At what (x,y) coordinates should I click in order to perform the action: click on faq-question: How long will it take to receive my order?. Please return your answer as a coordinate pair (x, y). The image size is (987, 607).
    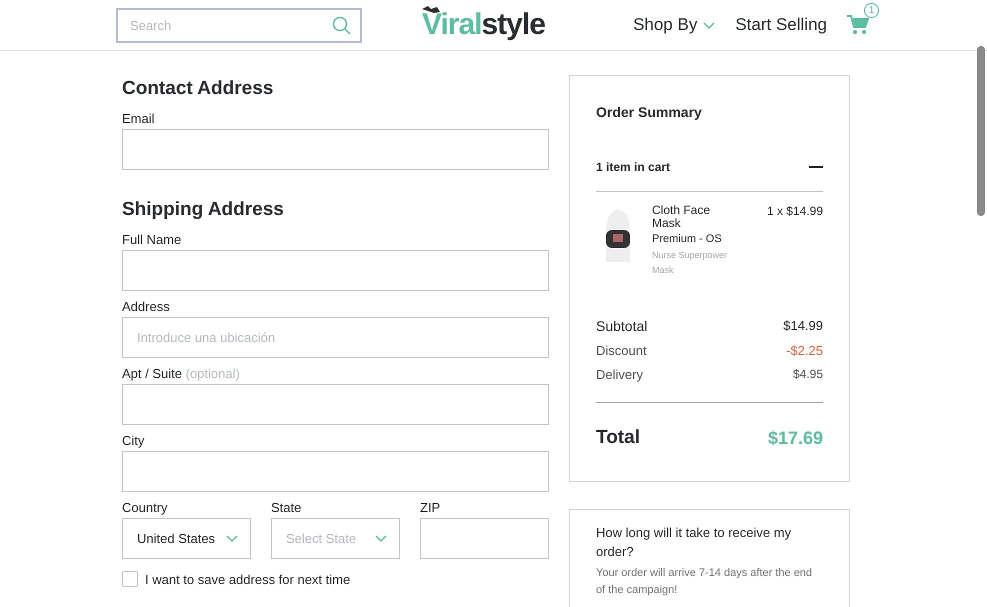
    Looking at the image, I should click on (694, 542).